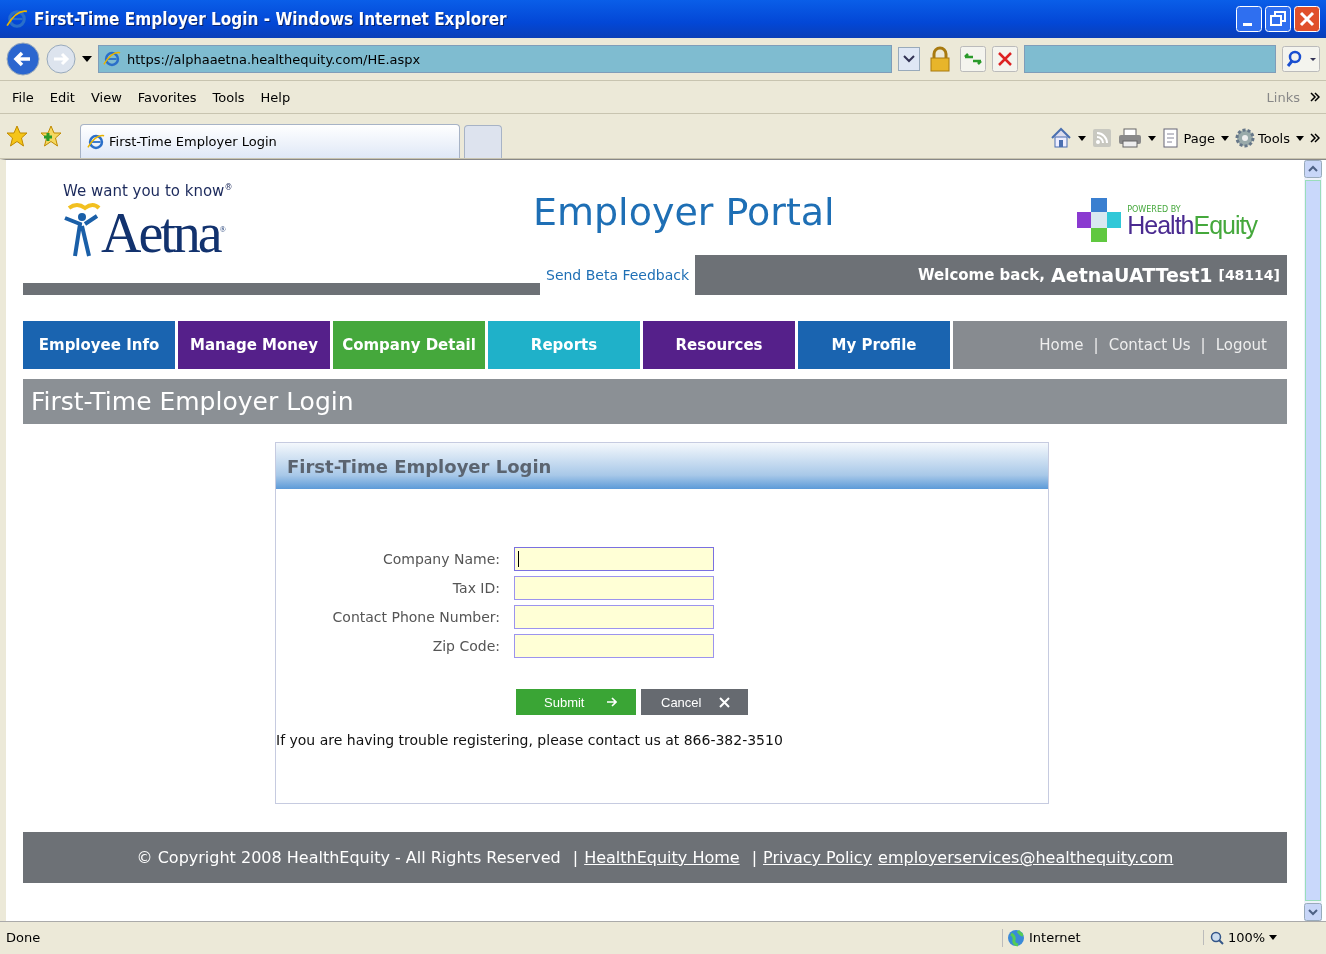 This screenshot has width=1326, height=954. What do you see at coordinates (576, 702) in the screenshot?
I see `submit-button: Submit` at bounding box center [576, 702].